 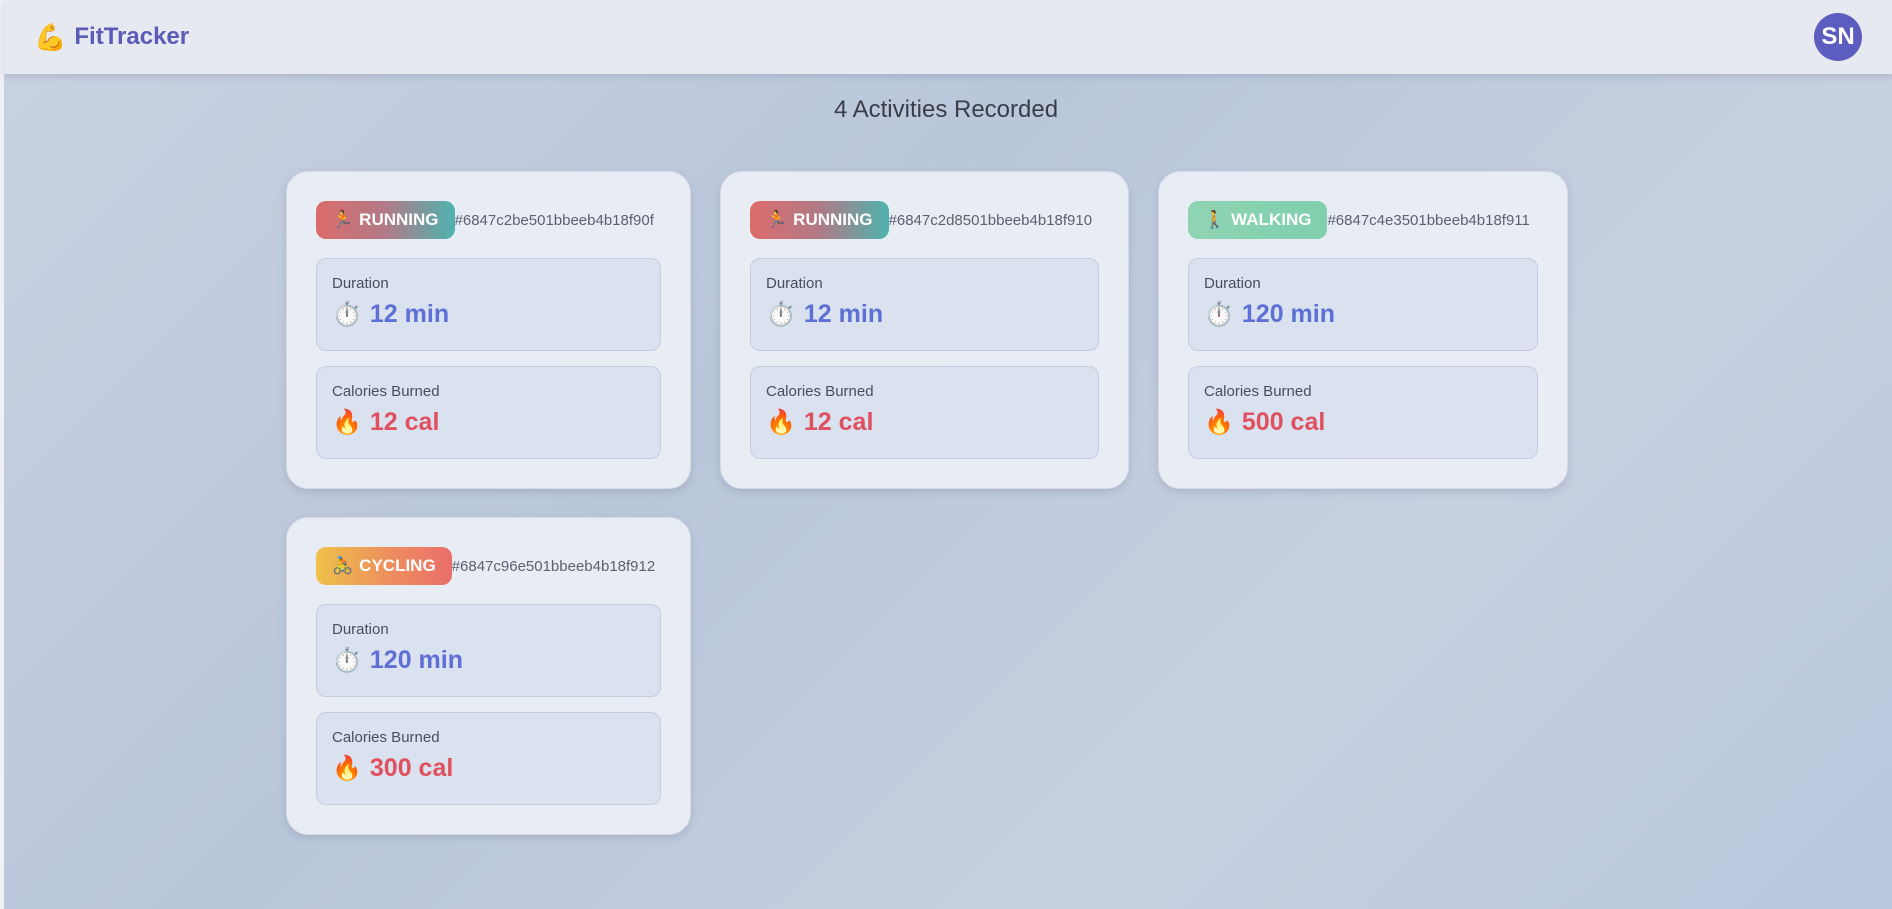 I want to click on activity-id: #6847c2be501bbeeb4b18f90f, so click(x=554, y=220).